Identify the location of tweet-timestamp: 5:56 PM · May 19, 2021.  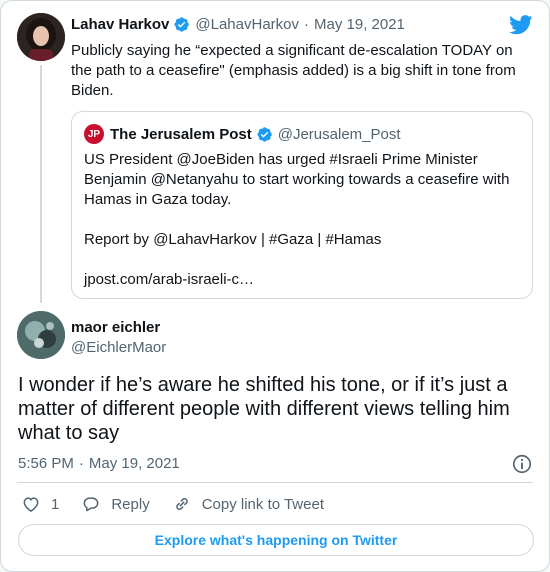
(99, 463).